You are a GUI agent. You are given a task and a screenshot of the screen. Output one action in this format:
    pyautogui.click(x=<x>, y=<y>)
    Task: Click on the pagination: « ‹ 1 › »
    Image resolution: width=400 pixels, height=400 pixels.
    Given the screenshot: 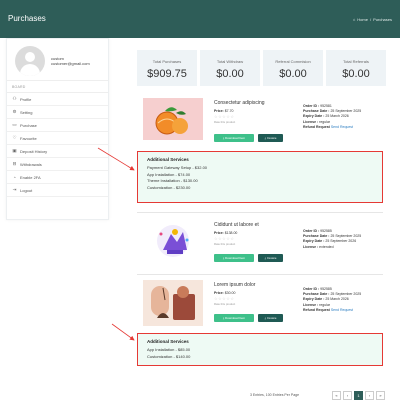 What is the action you would take?
    pyautogui.click(x=358, y=395)
    